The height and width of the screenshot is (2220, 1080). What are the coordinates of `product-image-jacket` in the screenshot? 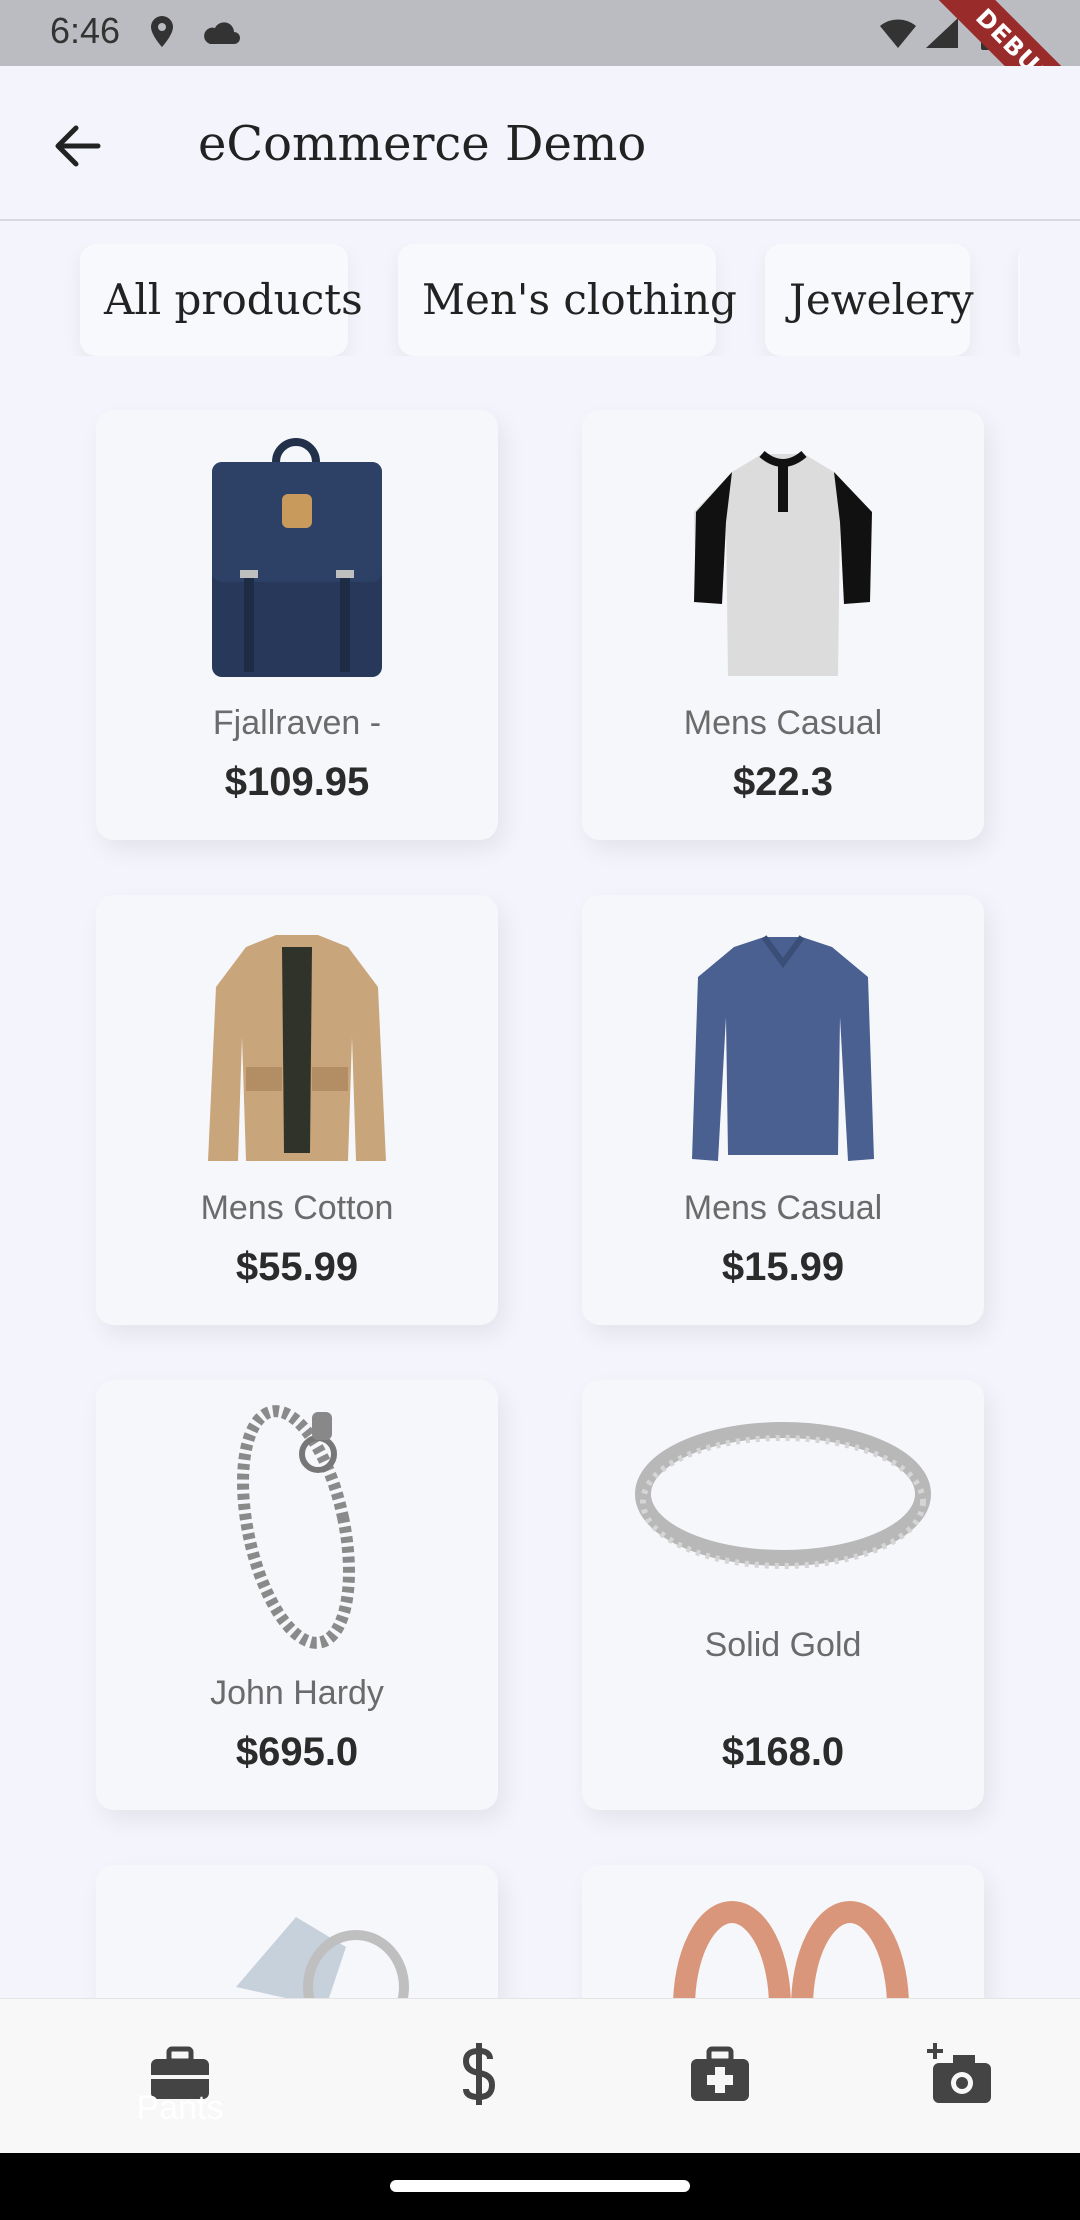 It's located at (297, 1048).